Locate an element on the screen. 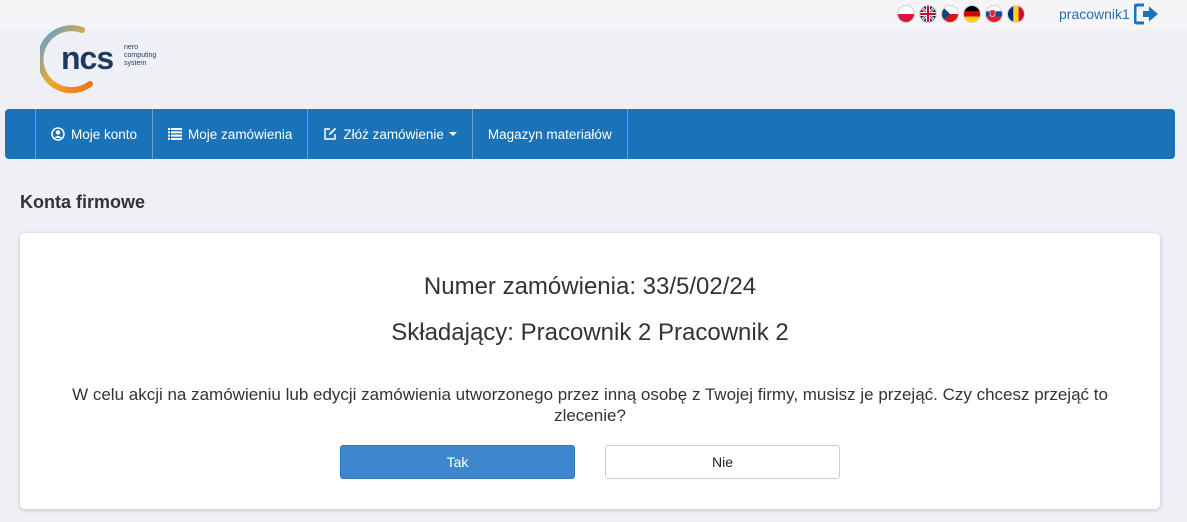 Image resolution: width=1187 pixels, height=522 pixels. nav-item-moje-konto: Moje konto is located at coordinates (95, 134).